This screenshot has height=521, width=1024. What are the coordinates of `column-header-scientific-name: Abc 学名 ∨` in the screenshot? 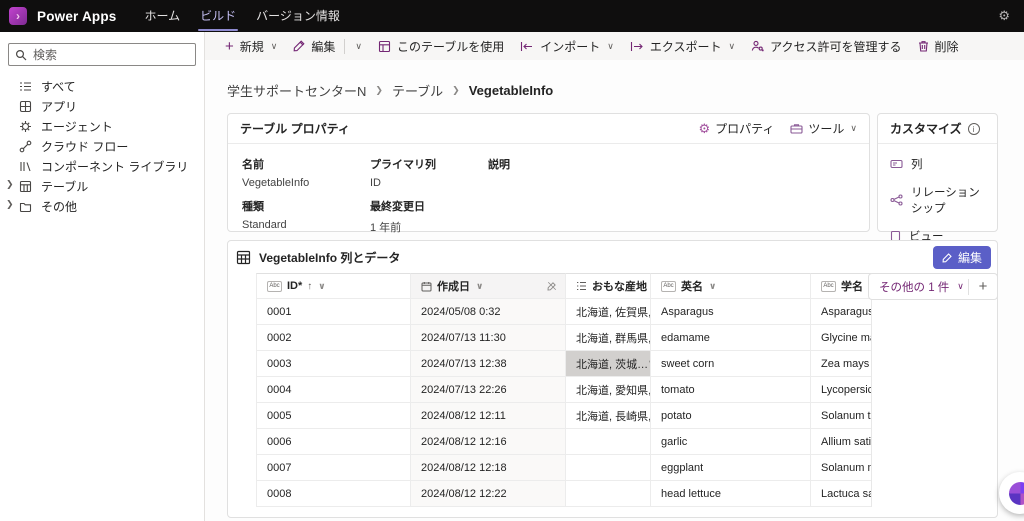 It's located at (841, 286).